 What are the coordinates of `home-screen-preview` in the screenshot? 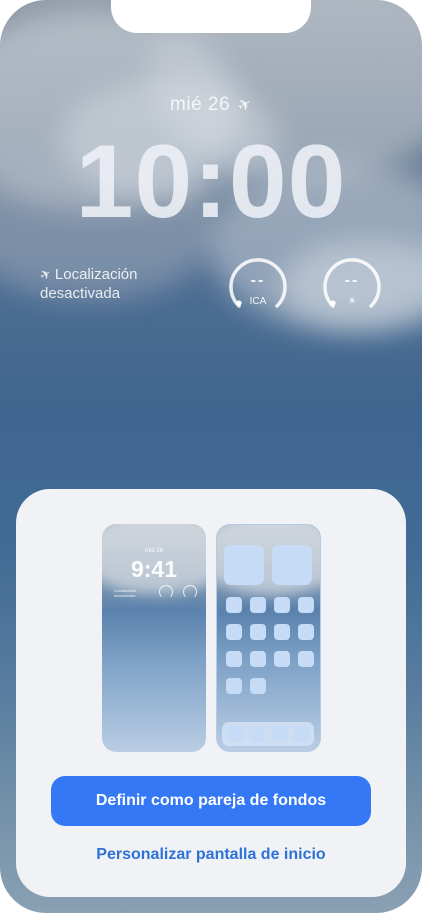 It's located at (268, 638).